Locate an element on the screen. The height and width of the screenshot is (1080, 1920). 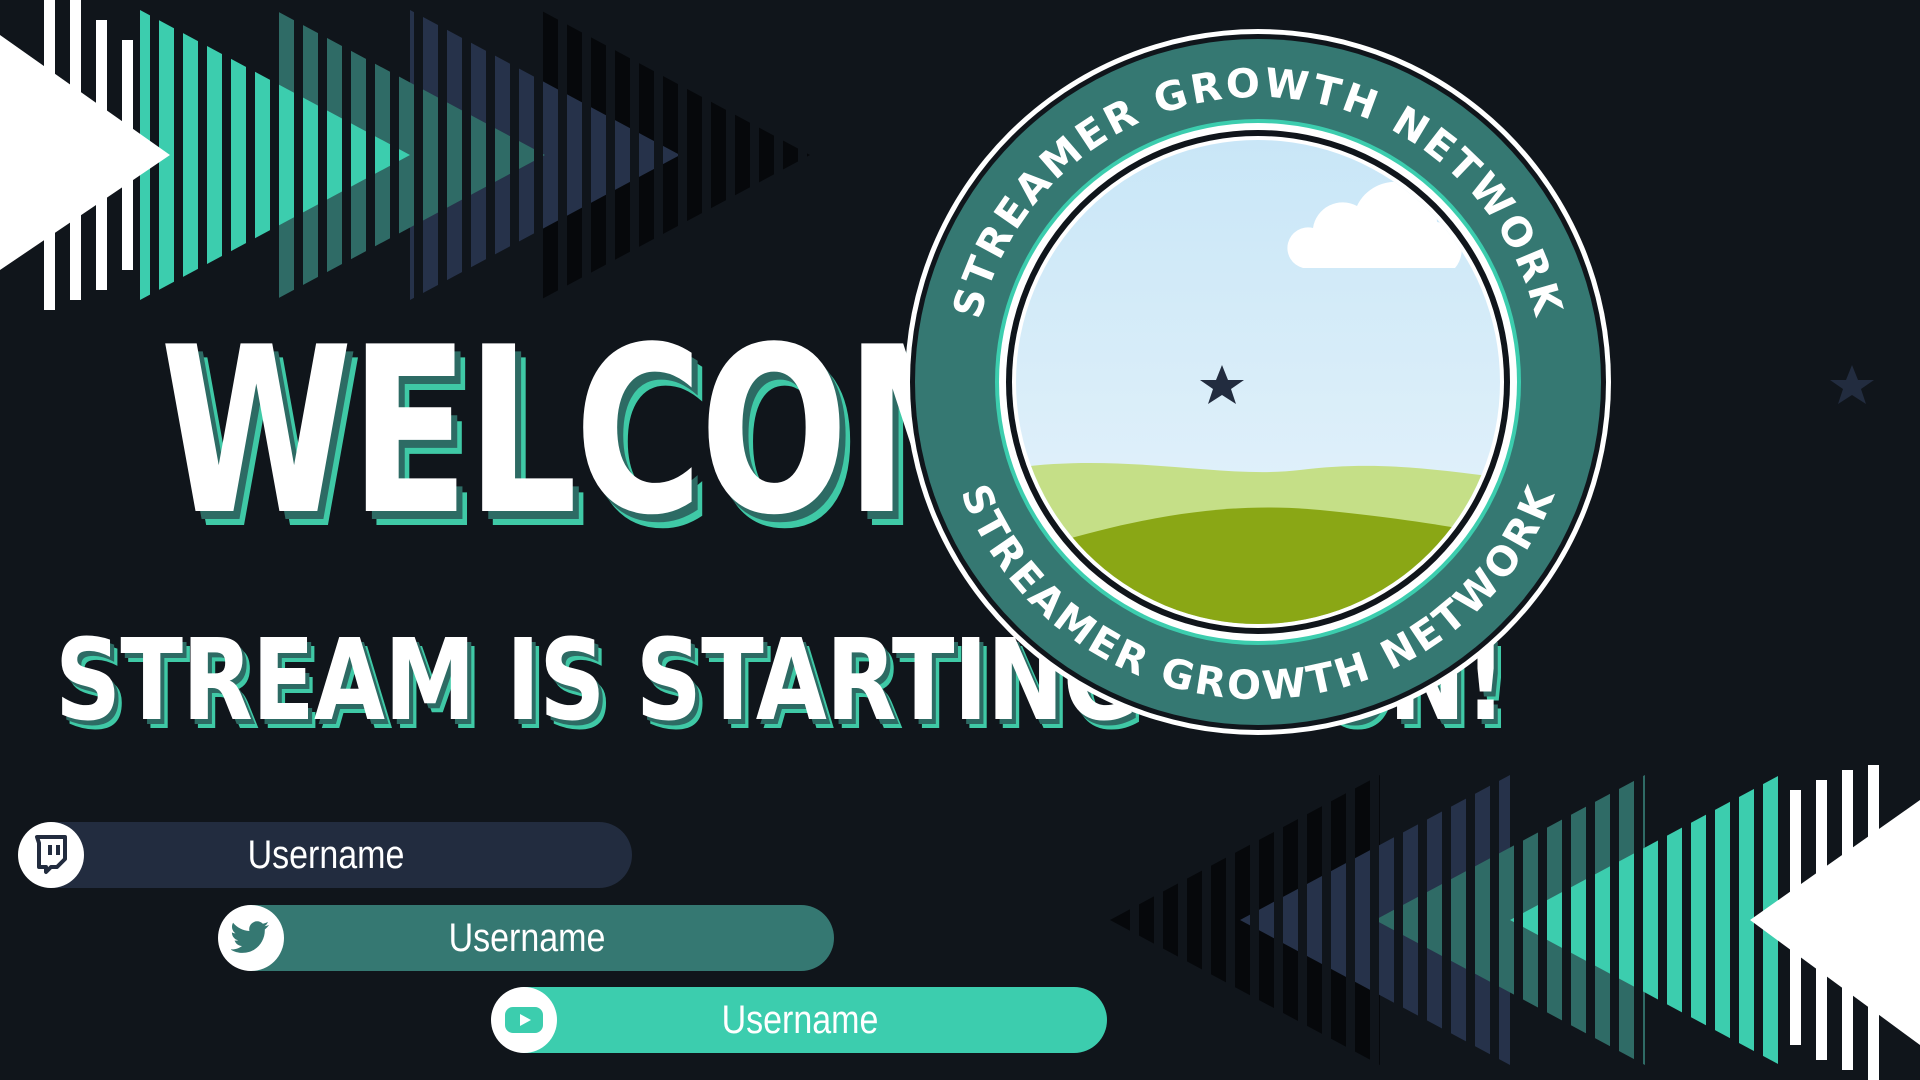
star-icon is located at coordinates (1852, 384).